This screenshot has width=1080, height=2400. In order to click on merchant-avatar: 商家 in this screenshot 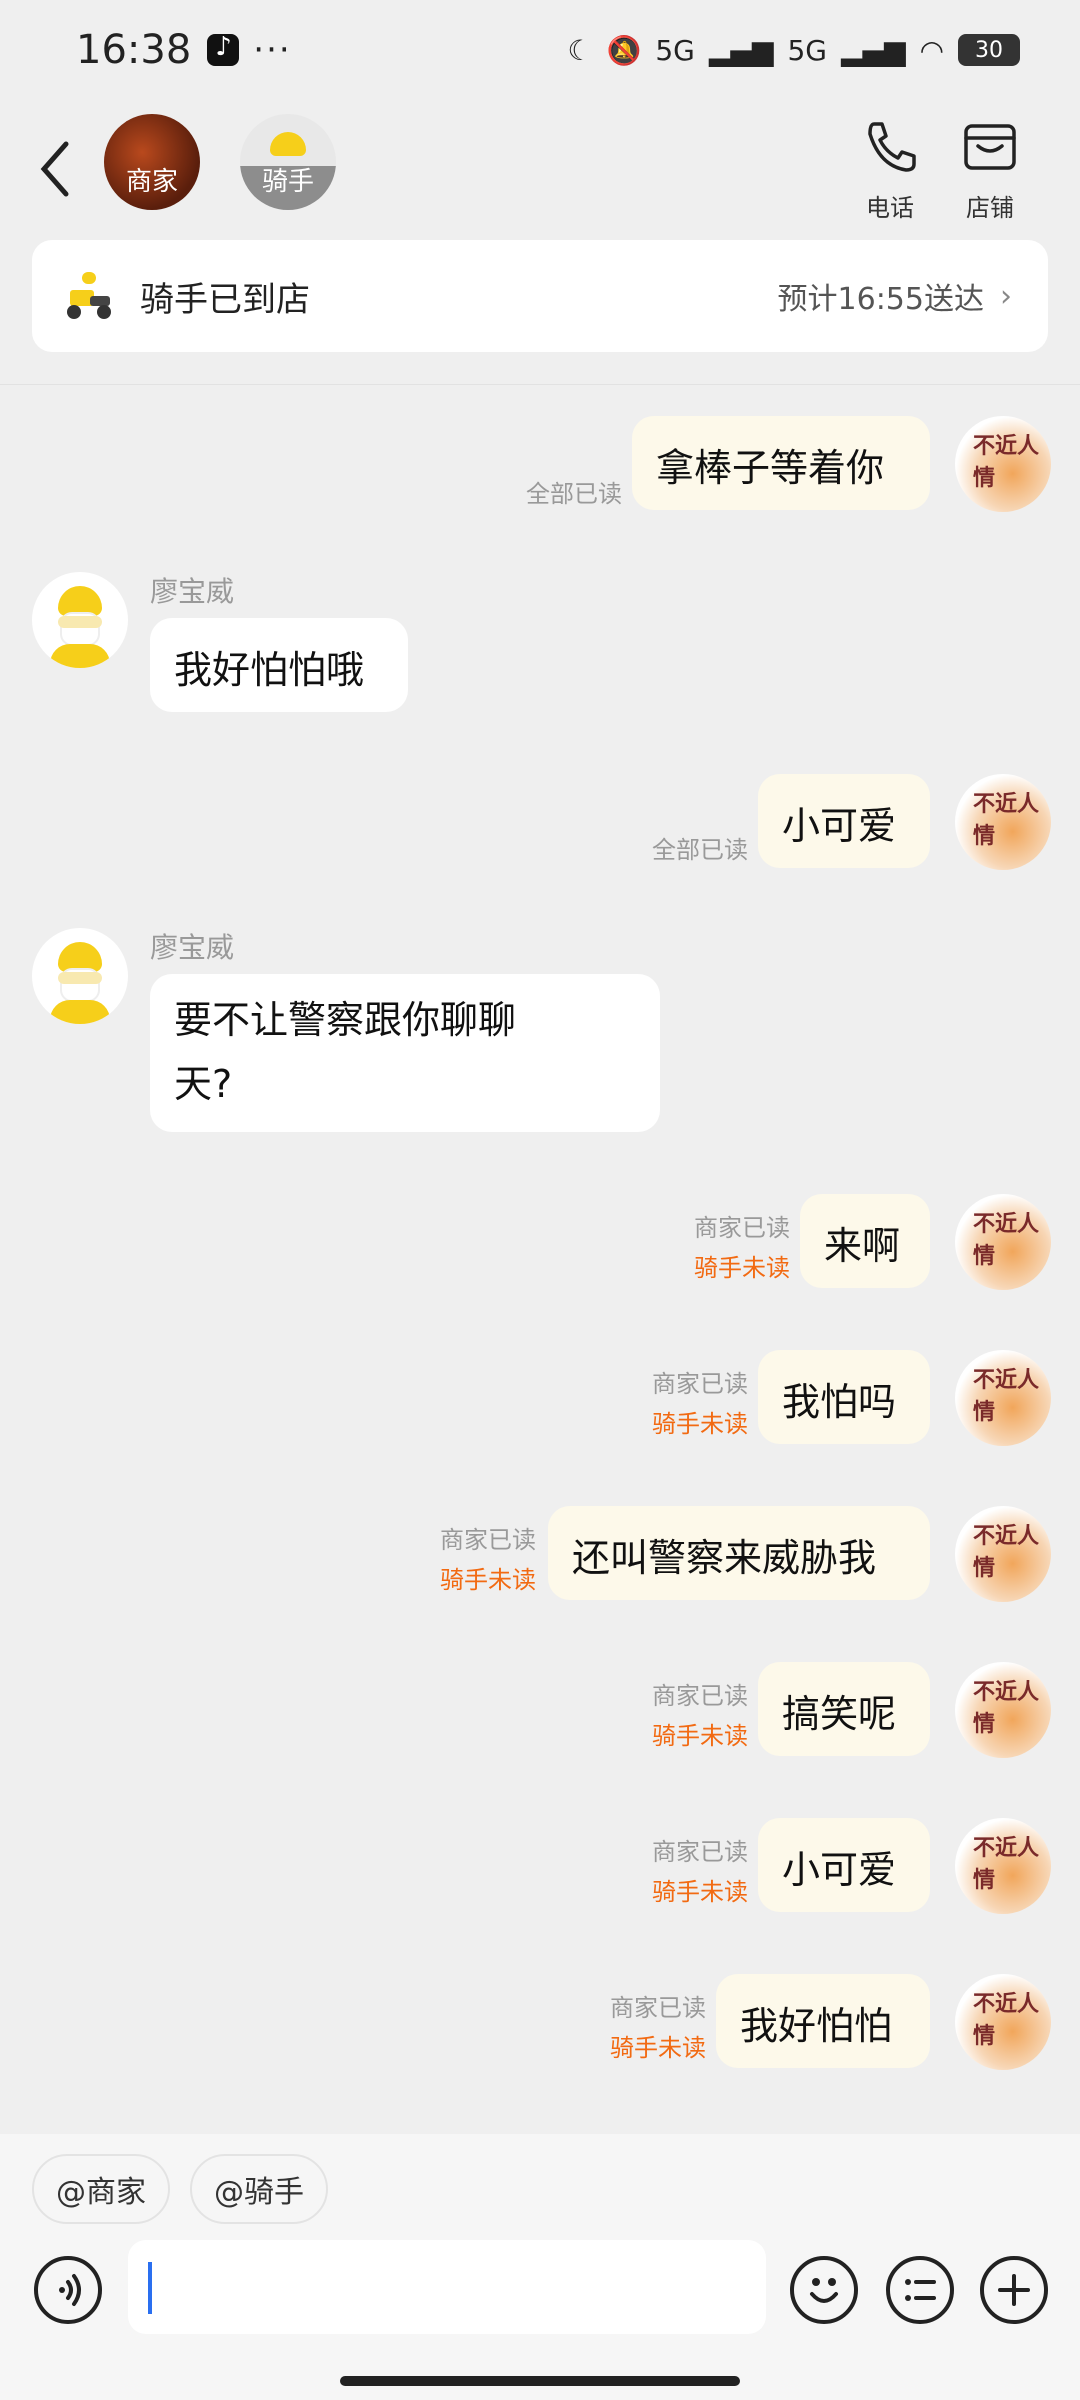, I will do `click(152, 162)`.